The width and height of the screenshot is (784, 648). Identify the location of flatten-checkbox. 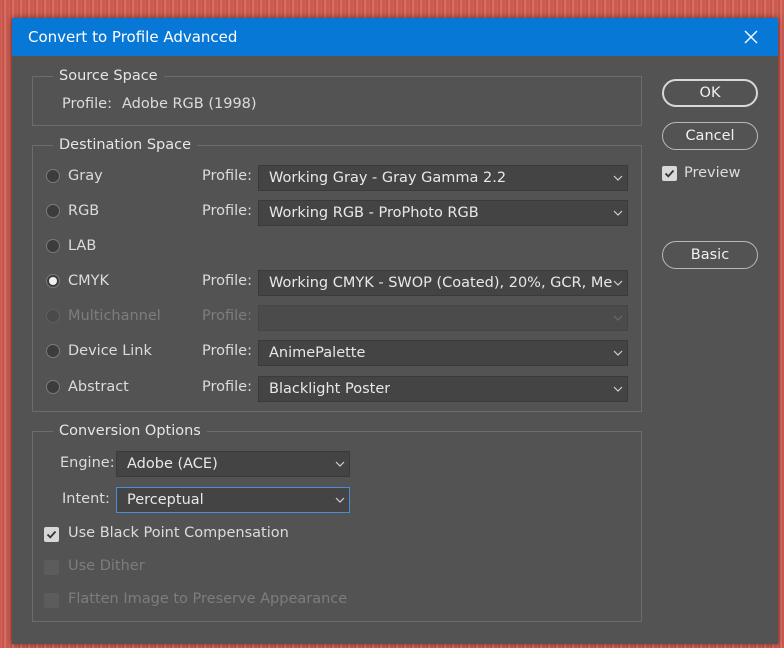
(51, 600).